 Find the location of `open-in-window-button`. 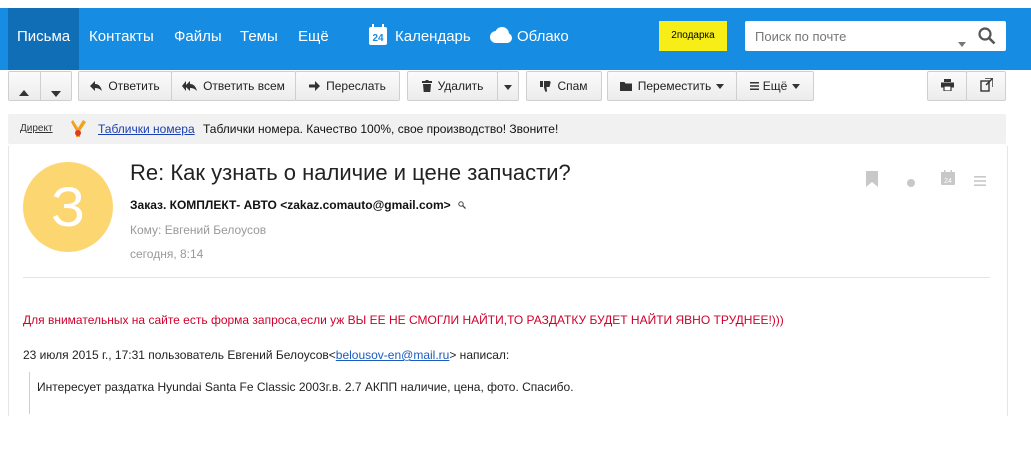

open-in-window-button is located at coordinates (986, 86).